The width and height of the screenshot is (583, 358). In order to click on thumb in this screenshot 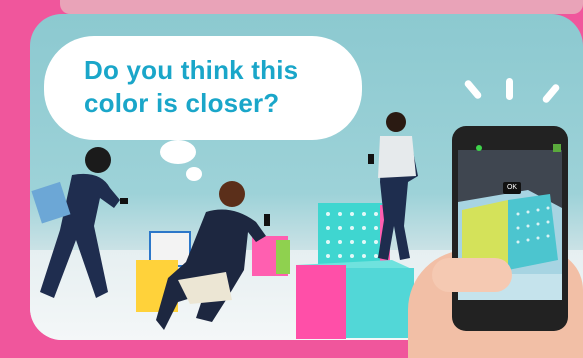, I will do `click(472, 275)`.